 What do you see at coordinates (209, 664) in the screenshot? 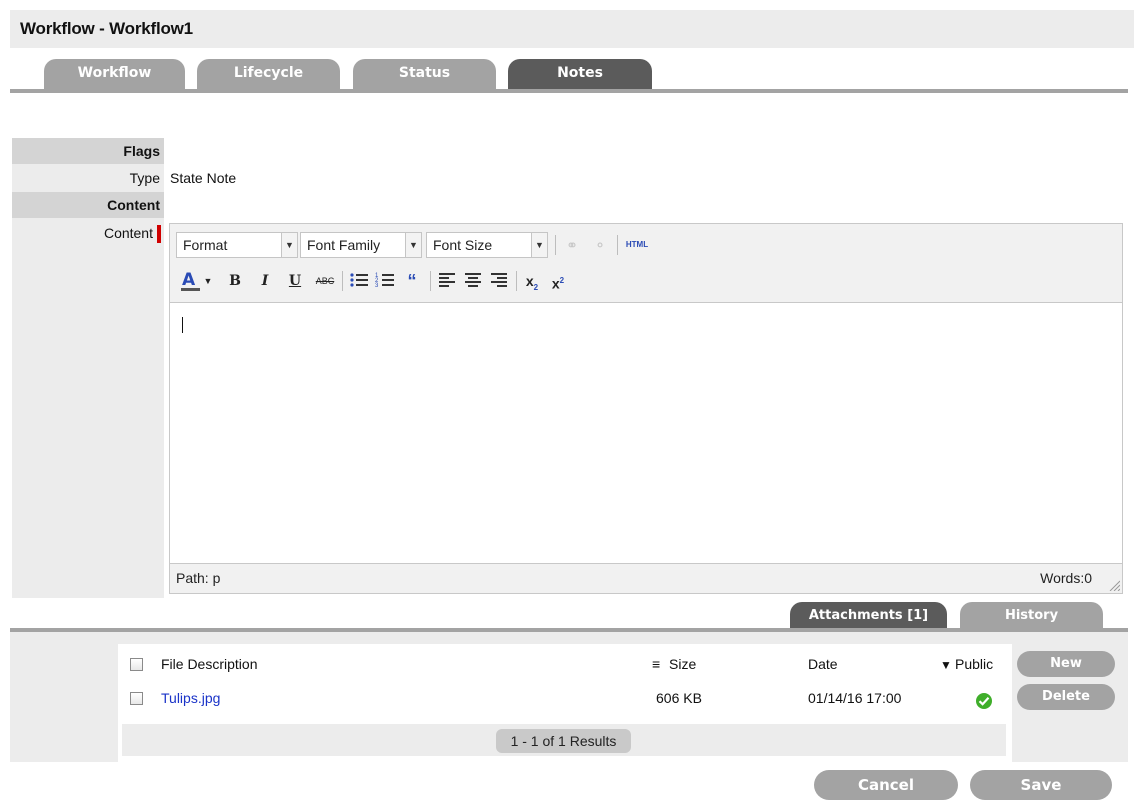
I see `column-file-description: File Description` at bounding box center [209, 664].